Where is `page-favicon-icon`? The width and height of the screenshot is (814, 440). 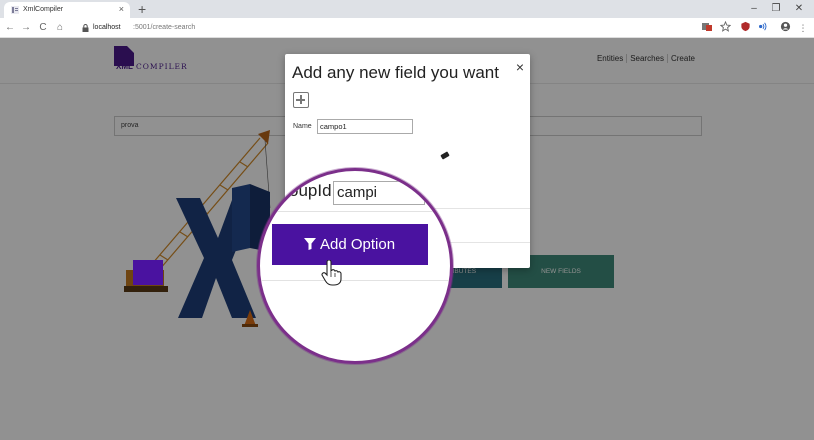
page-favicon-icon is located at coordinates (15, 10).